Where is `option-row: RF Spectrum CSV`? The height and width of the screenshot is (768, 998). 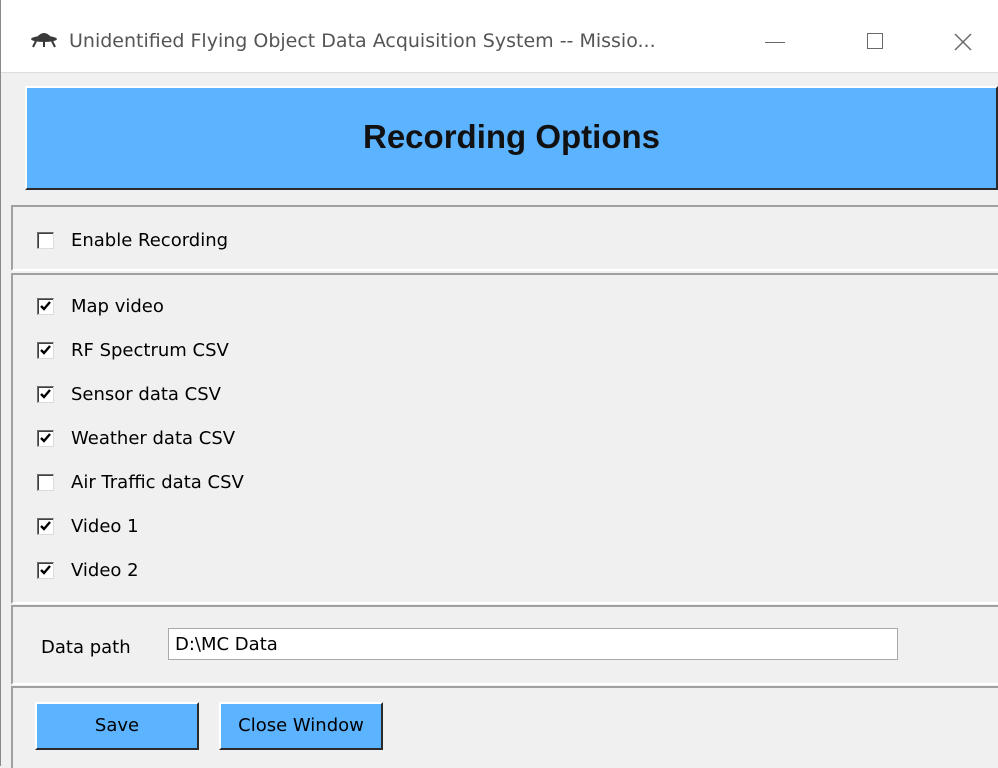
option-row: RF Spectrum CSV is located at coordinates (133, 350).